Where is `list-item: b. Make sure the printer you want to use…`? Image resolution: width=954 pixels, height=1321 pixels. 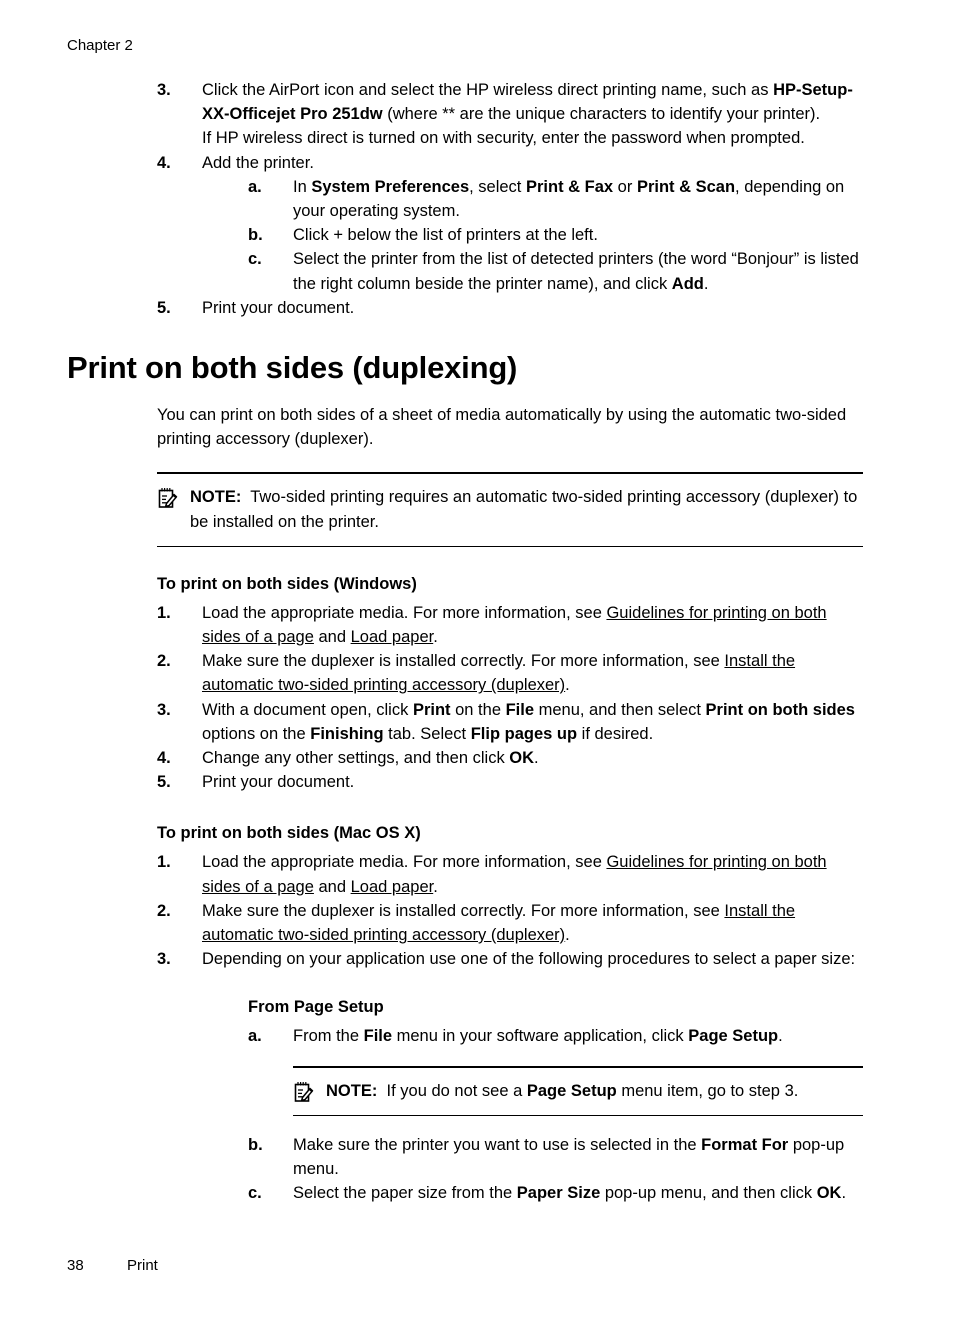
list-item: b. Make sure the printer you want to use… is located at coordinates (555, 1157).